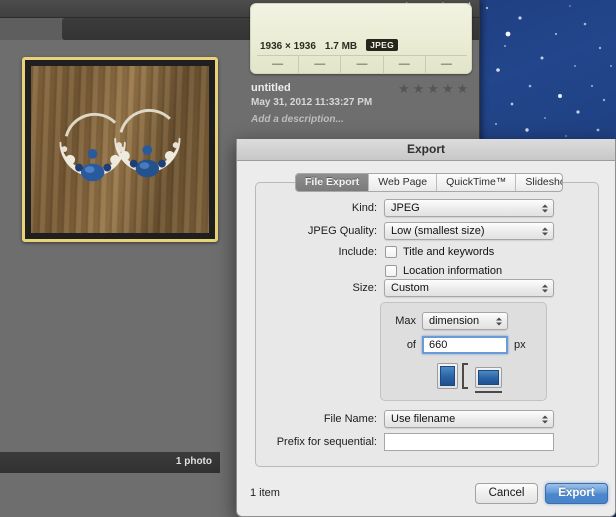 The width and height of the screenshot is (616, 517). What do you see at coordinates (312, 102) in the screenshot?
I see `photo-date-label: May 31, 2012 11:33:27 PM` at bounding box center [312, 102].